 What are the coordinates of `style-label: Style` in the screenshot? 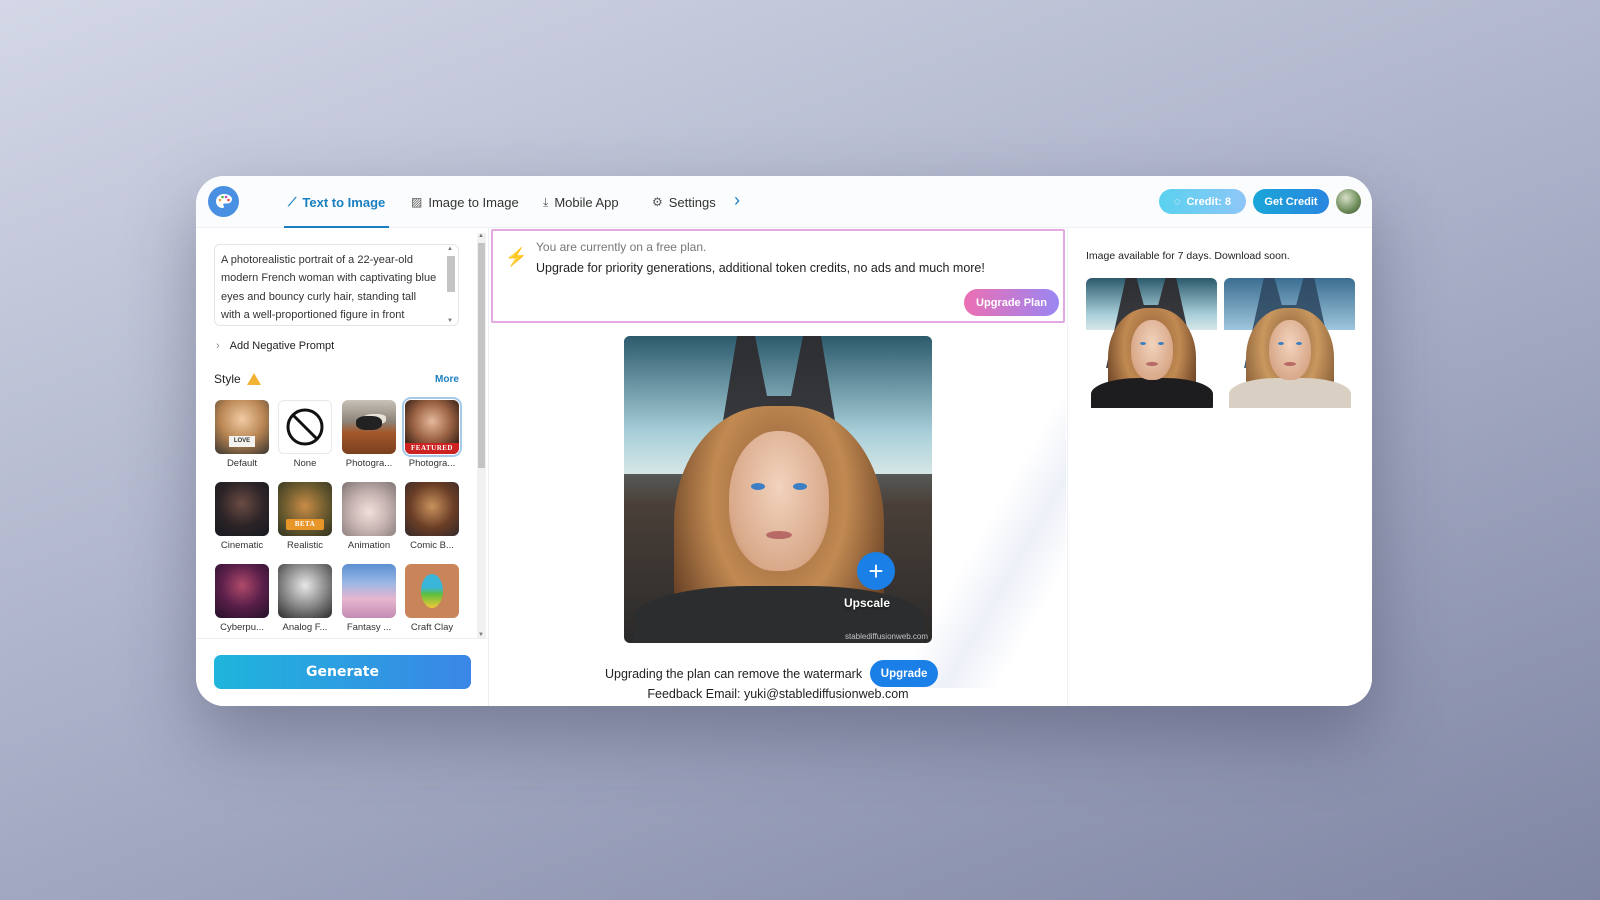 It's located at (227, 379).